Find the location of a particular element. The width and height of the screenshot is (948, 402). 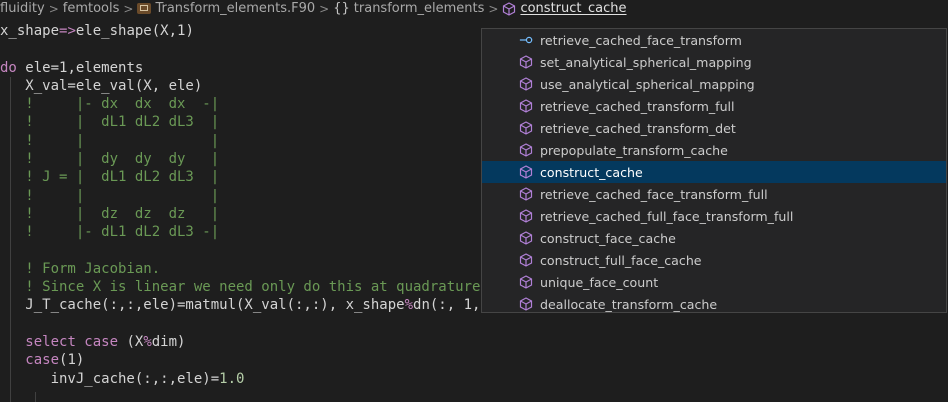

code-token: => is located at coordinates (67, 31).